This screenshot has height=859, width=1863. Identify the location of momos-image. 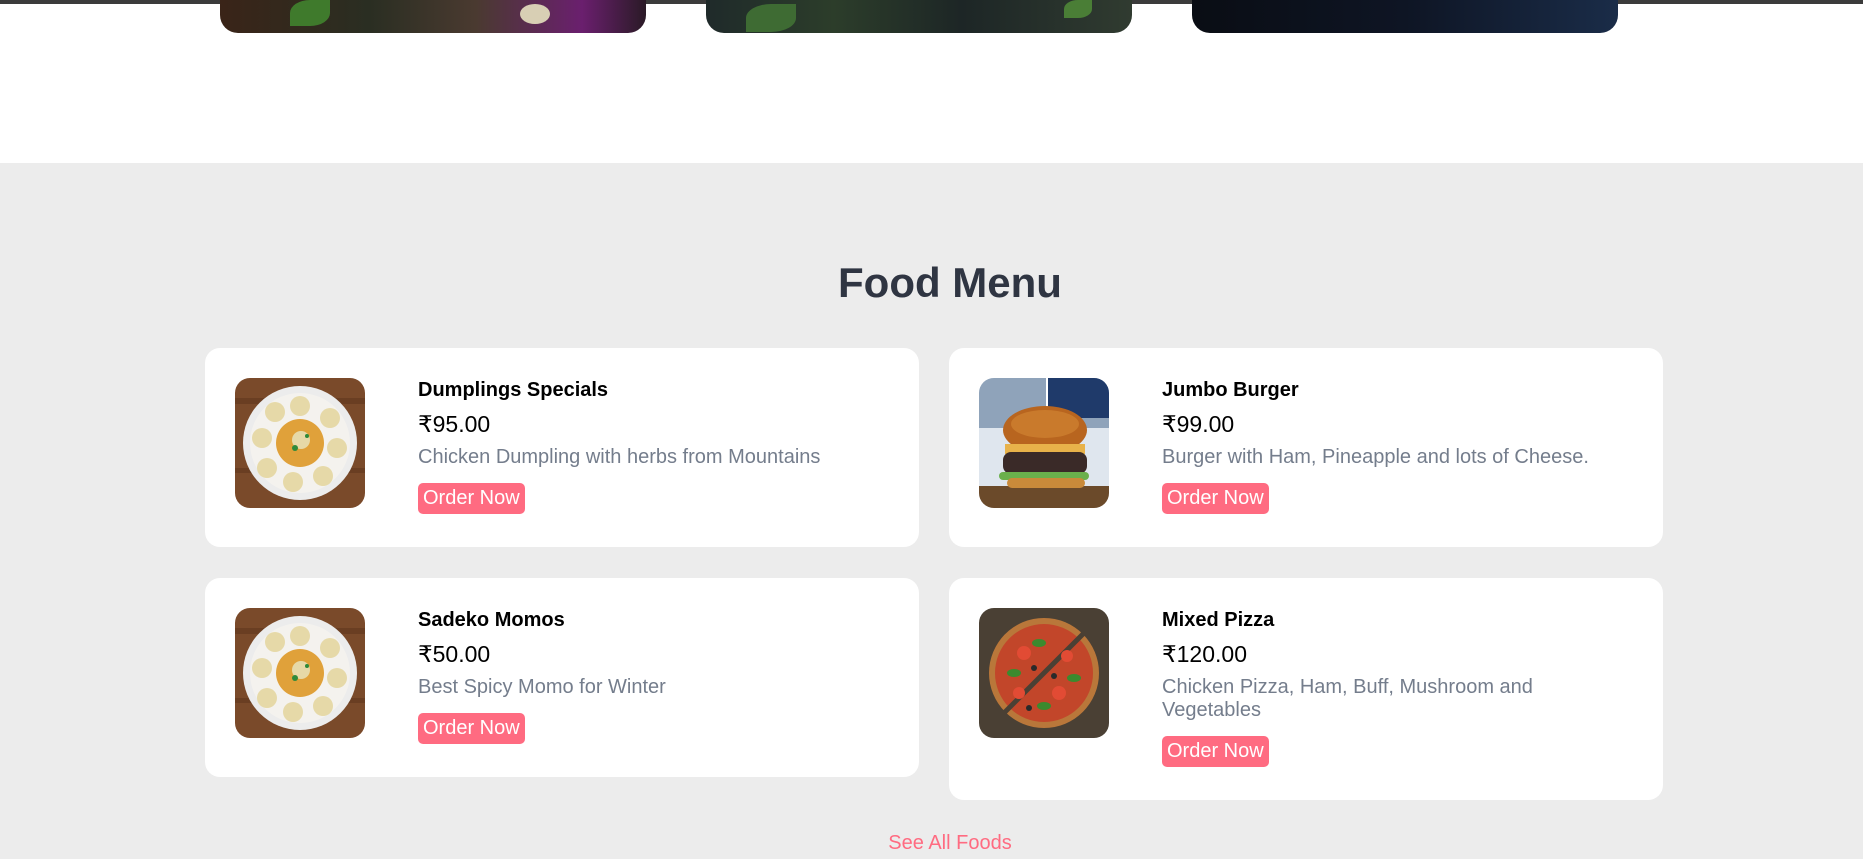
(300, 673).